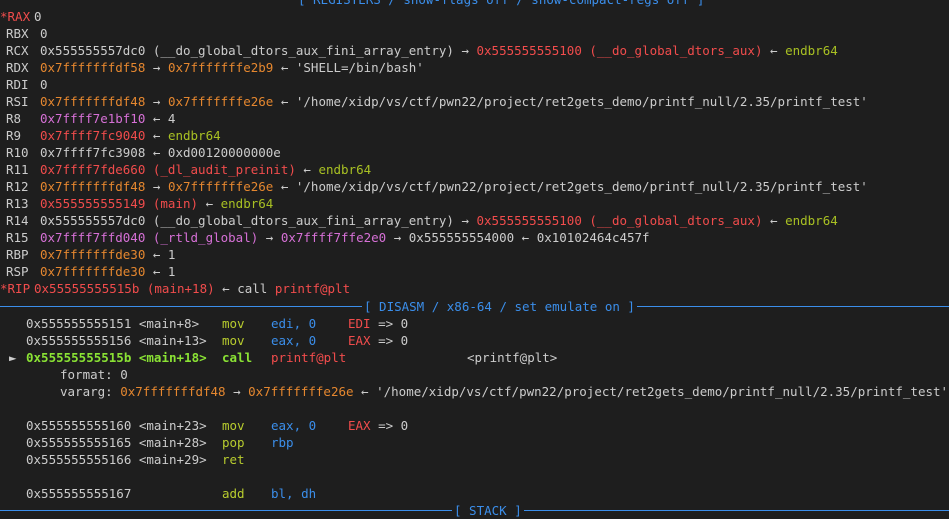  I want to click on register-name: R8, so click(14, 118).